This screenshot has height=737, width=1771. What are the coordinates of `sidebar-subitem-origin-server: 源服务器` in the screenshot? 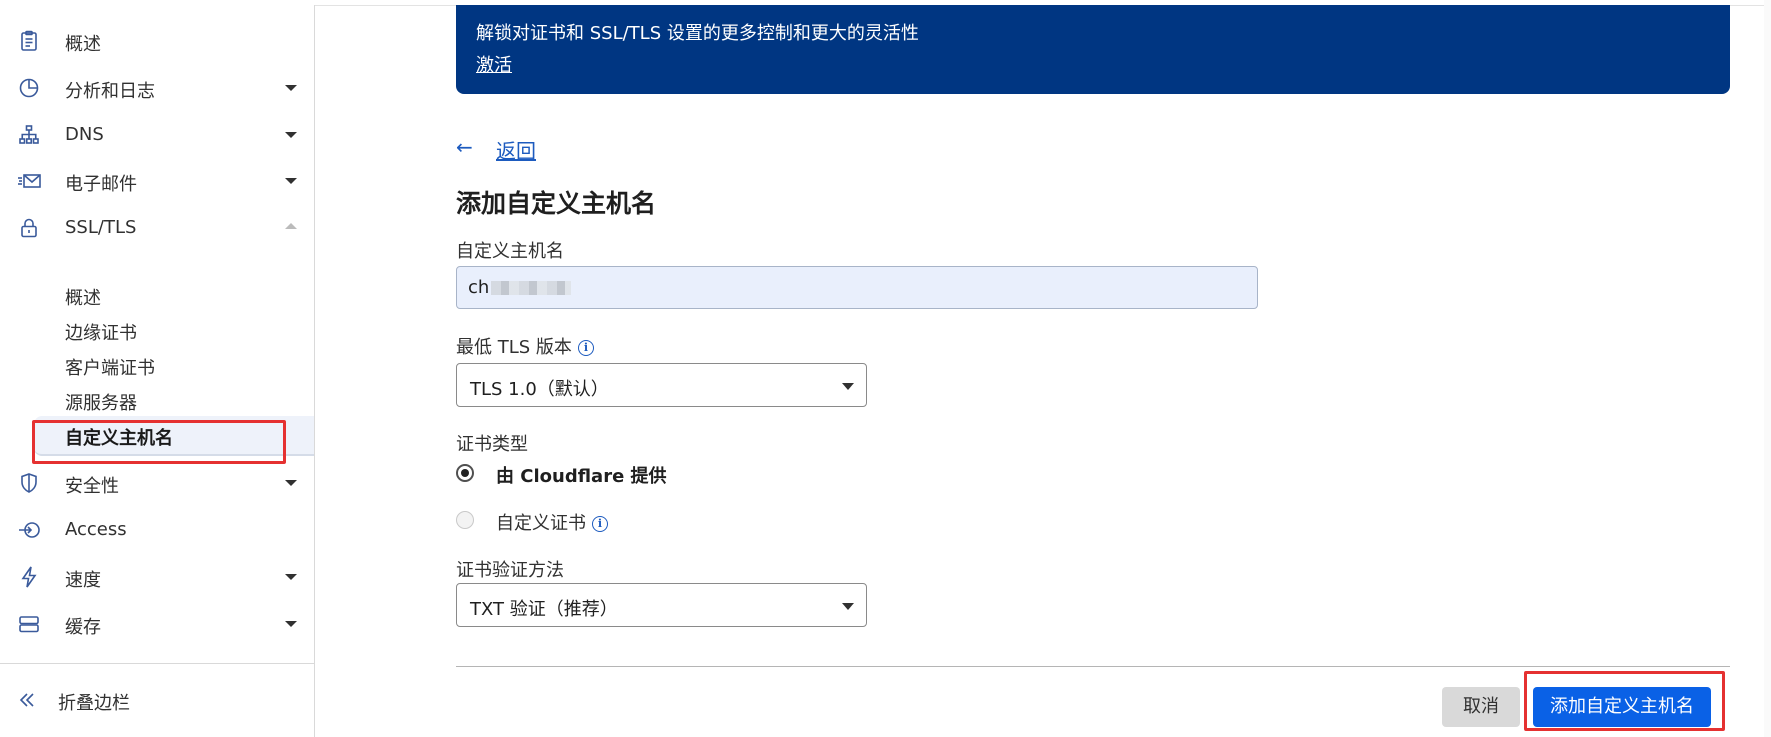 It's located at (101, 402).